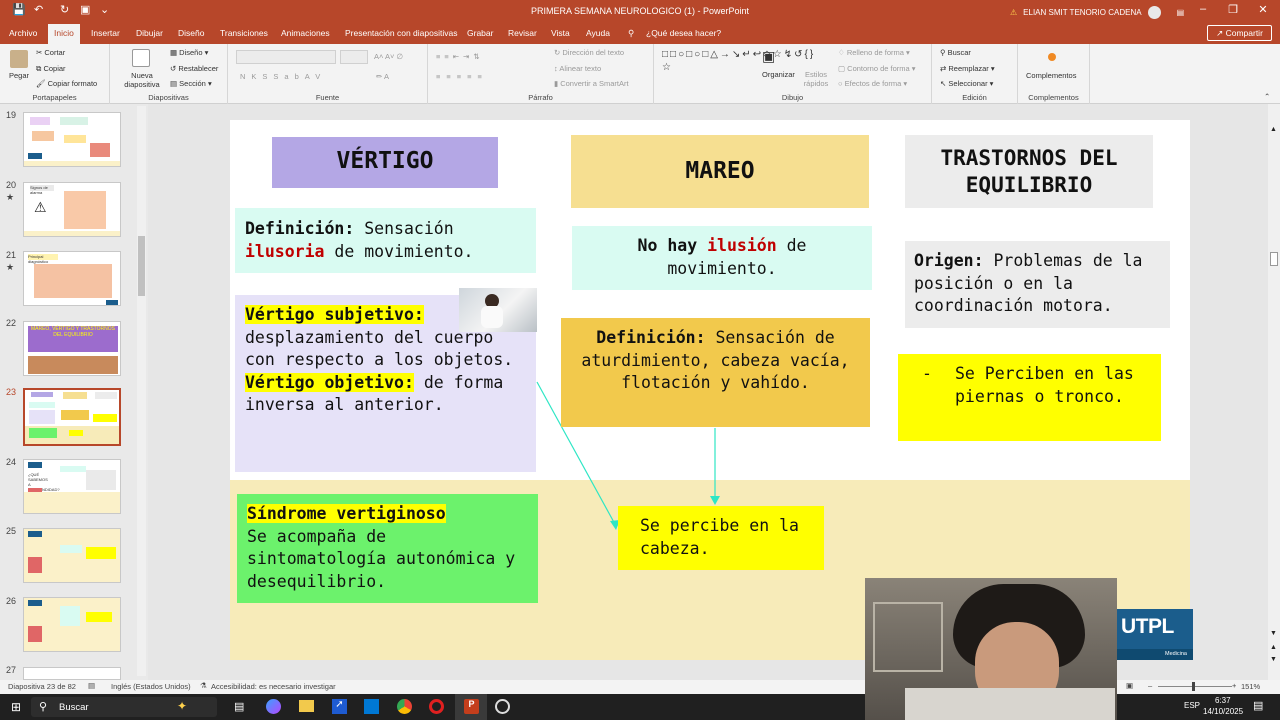 The width and height of the screenshot is (1280, 720). I want to click on mareo-perception: Se percibe en la cabeza., so click(721, 538).